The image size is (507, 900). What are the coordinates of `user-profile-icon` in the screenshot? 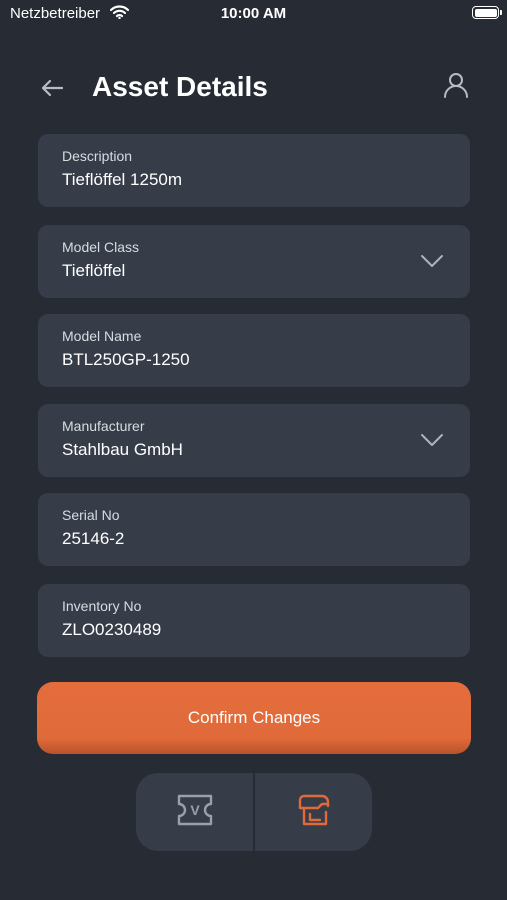 It's located at (456, 85).